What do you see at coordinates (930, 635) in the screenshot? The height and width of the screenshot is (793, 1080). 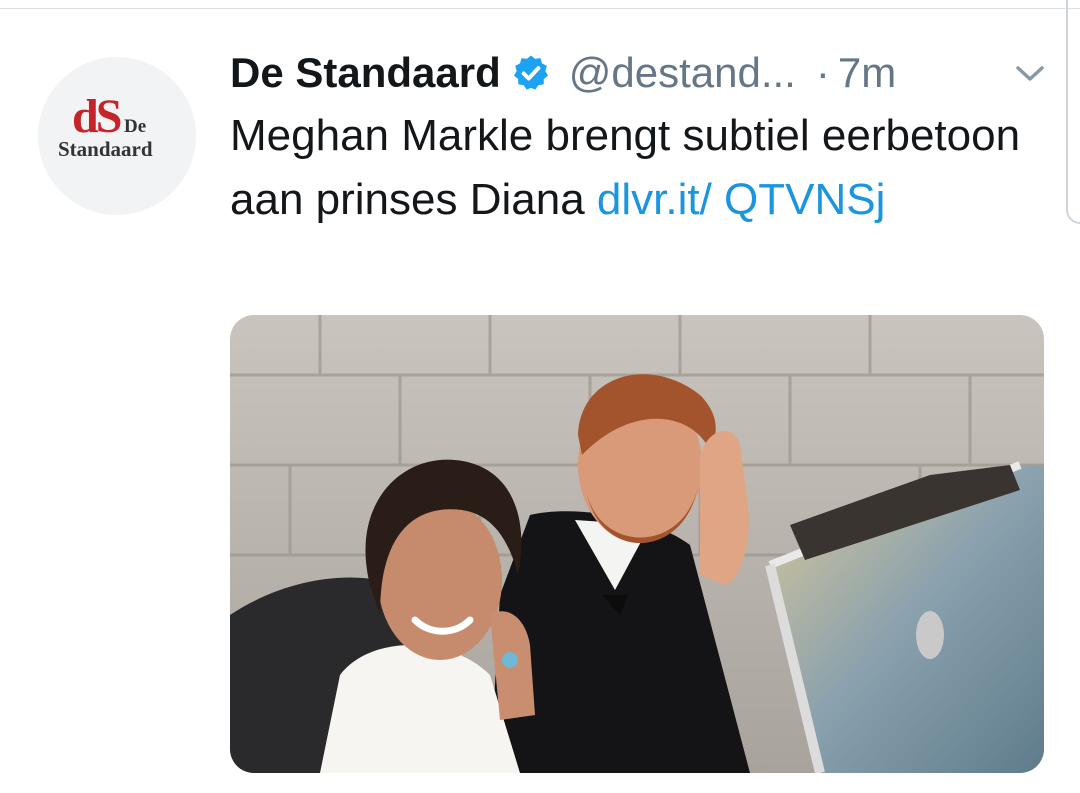 I see `side-mirror` at bounding box center [930, 635].